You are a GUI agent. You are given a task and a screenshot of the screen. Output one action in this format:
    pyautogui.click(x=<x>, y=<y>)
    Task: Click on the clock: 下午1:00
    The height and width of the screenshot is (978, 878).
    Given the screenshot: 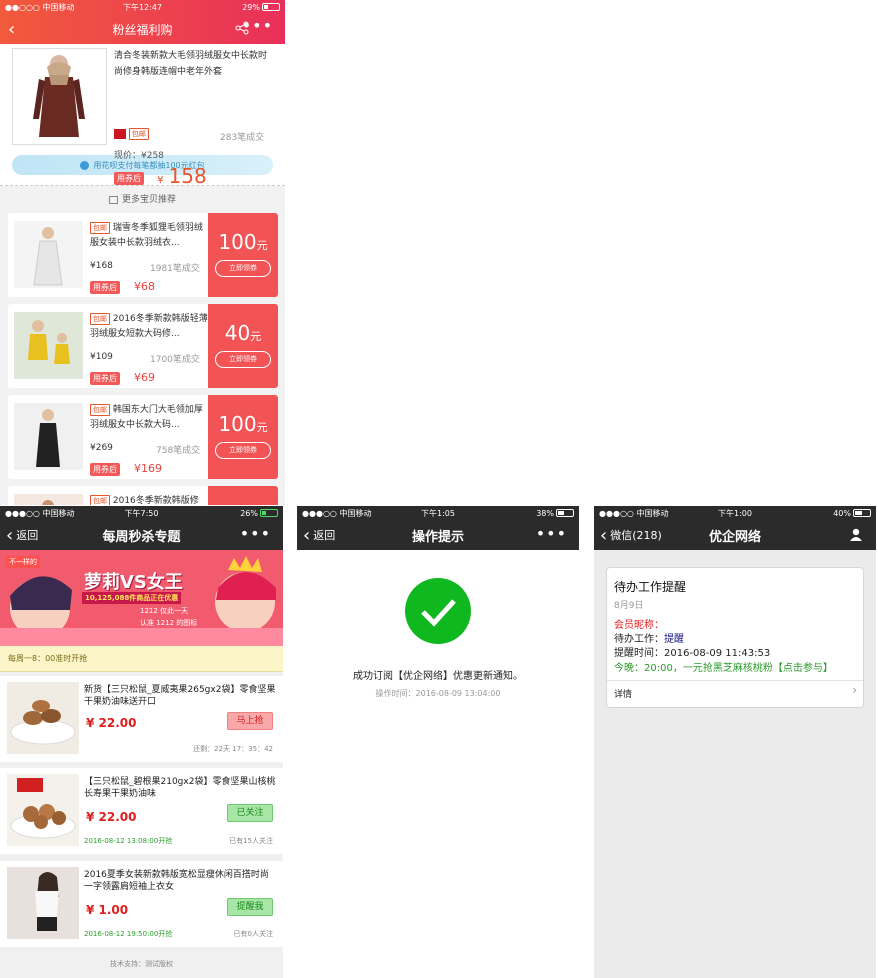 What is the action you would take?
    pyautogui.click(x=735, y=513)
    